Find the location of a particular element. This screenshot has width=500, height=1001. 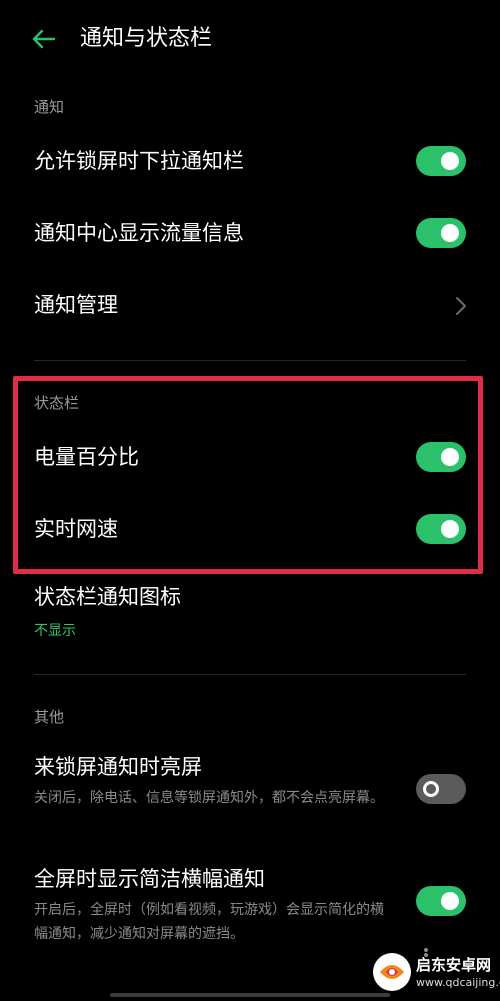

section-label-status-bar: 状态栏 is located at coordinates (57, 403).